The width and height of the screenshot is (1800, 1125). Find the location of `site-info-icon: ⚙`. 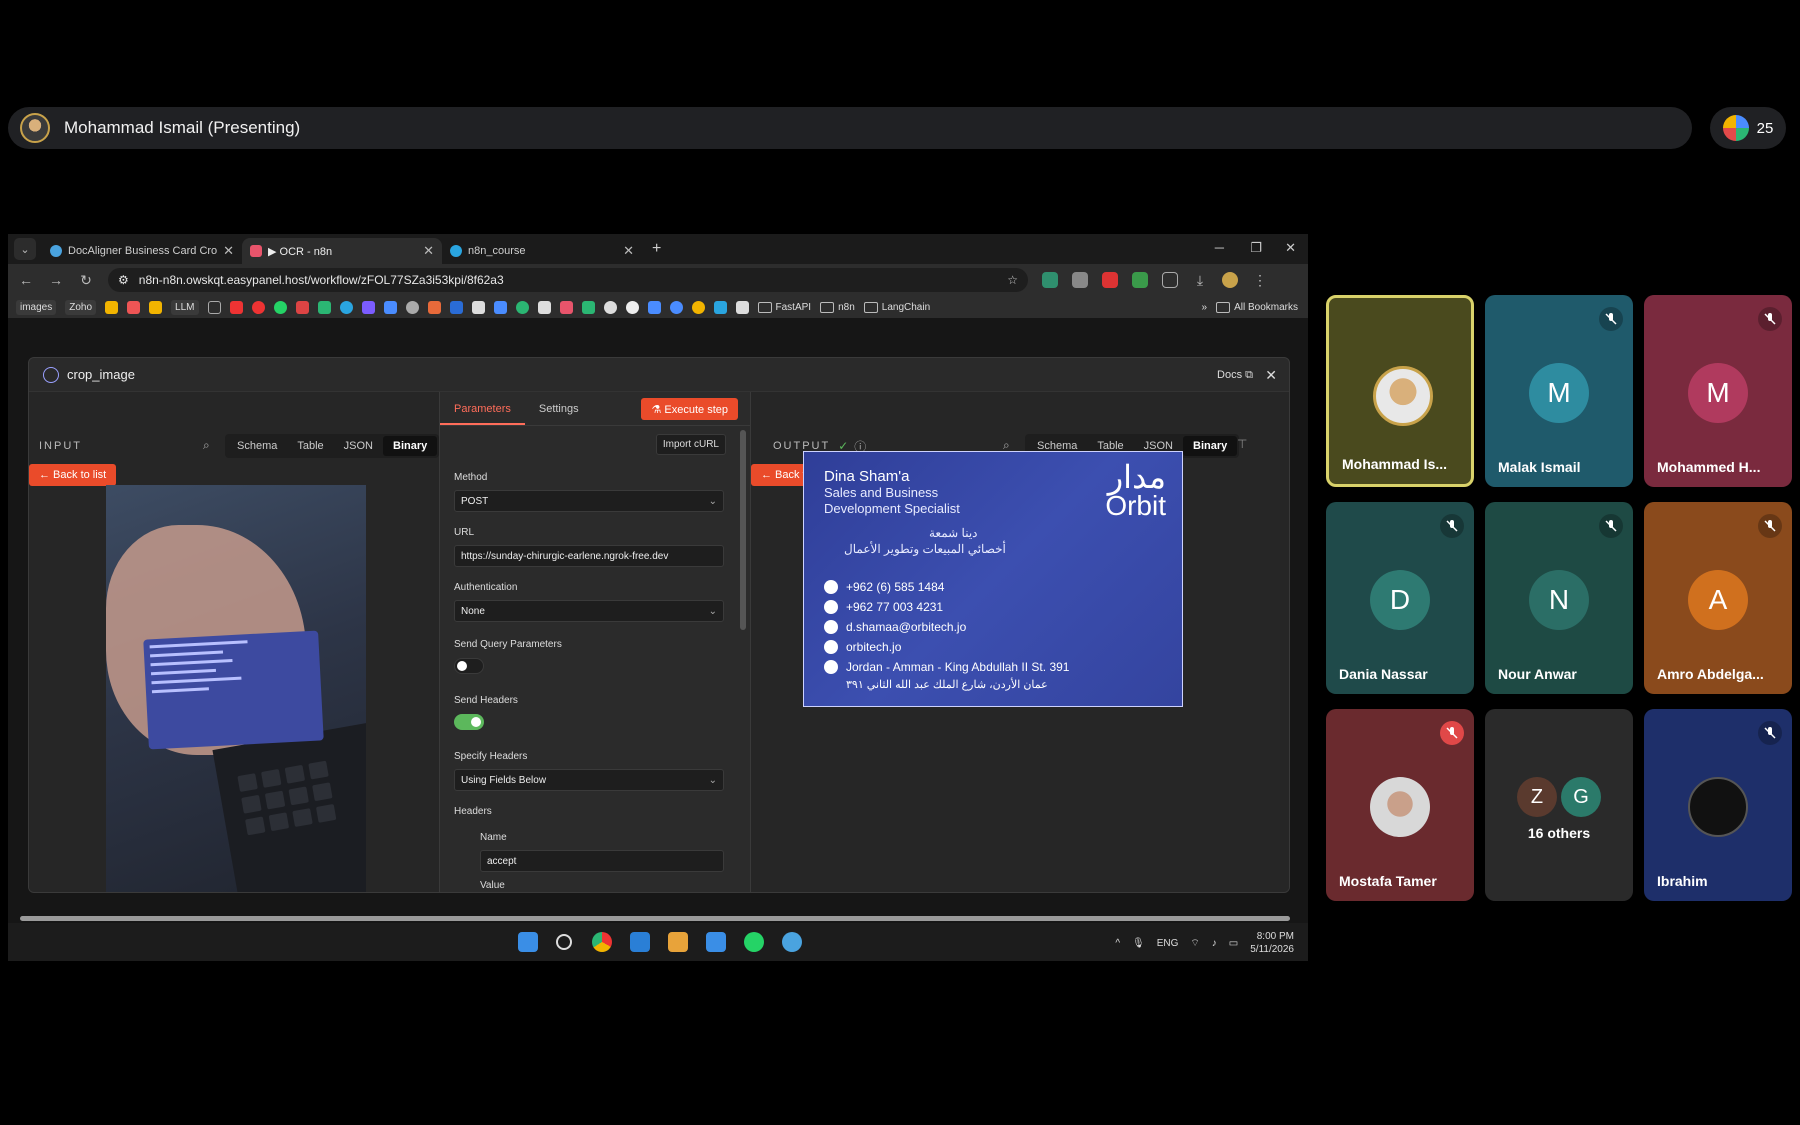

site-info-icon: ⚙ is located at coordinates (123, 280).